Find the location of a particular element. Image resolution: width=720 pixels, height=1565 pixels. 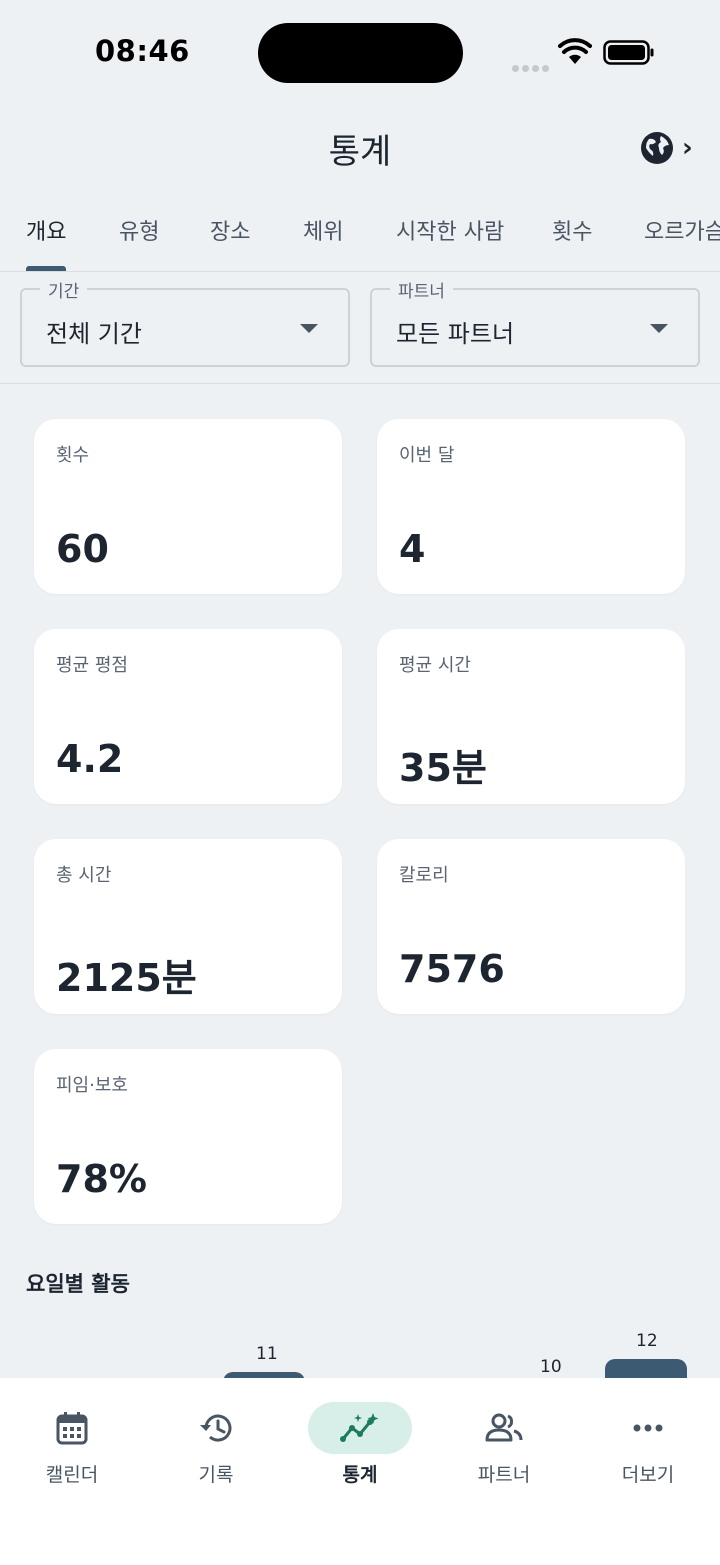

status-bar: 08:46 is located at coordinates (360, 50).